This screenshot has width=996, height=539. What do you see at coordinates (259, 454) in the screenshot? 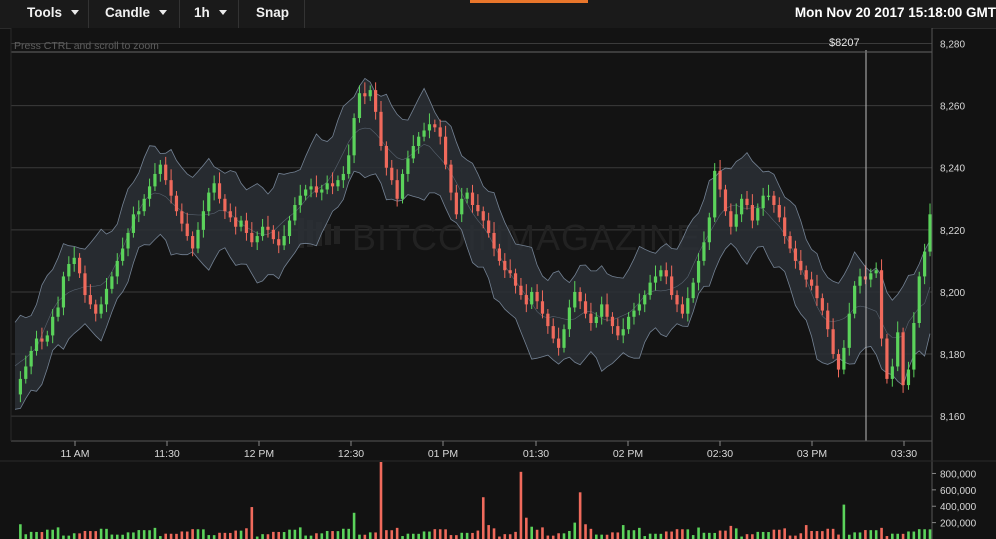
I see `x-tick-label: 12 PM` at bounding box center [259, 454].